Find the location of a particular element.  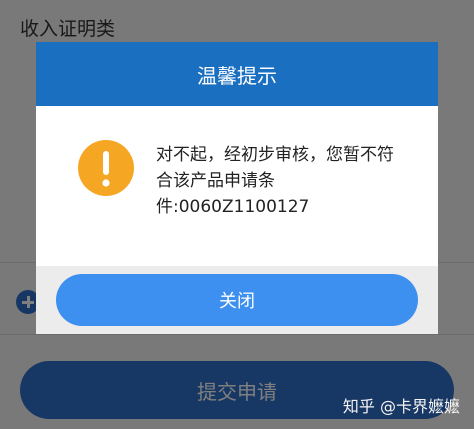

message-line: 合该产品申请条 is located at coordinates (215, 181).